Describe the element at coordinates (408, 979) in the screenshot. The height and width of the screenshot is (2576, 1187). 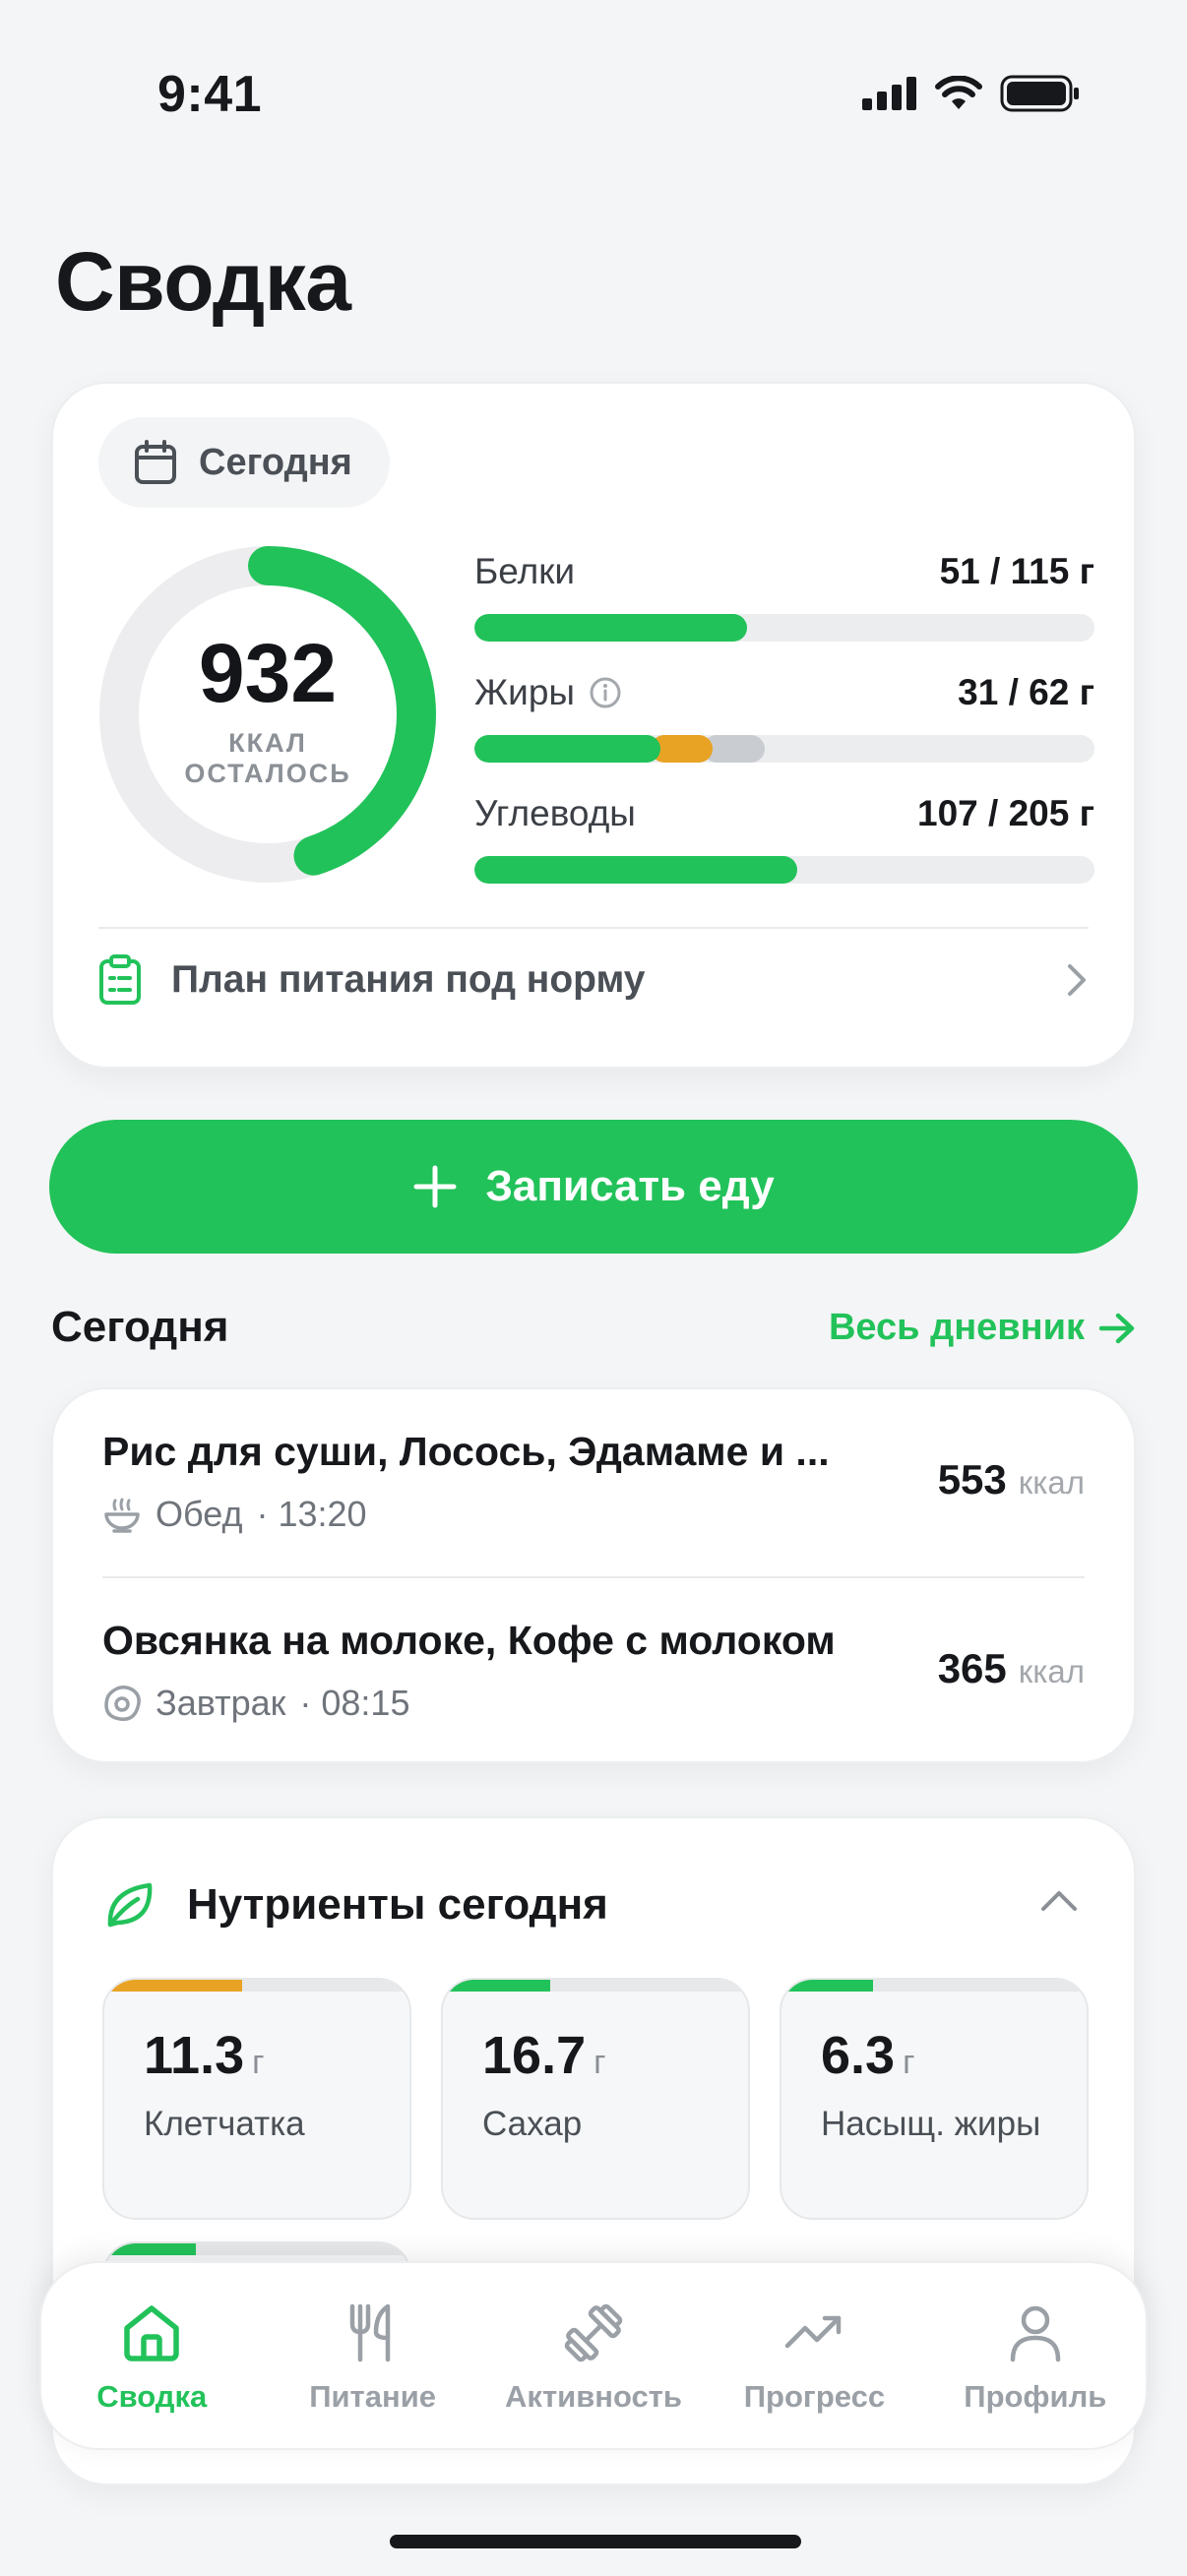
I see `meal-plan-label: План питания под норму` at that location.